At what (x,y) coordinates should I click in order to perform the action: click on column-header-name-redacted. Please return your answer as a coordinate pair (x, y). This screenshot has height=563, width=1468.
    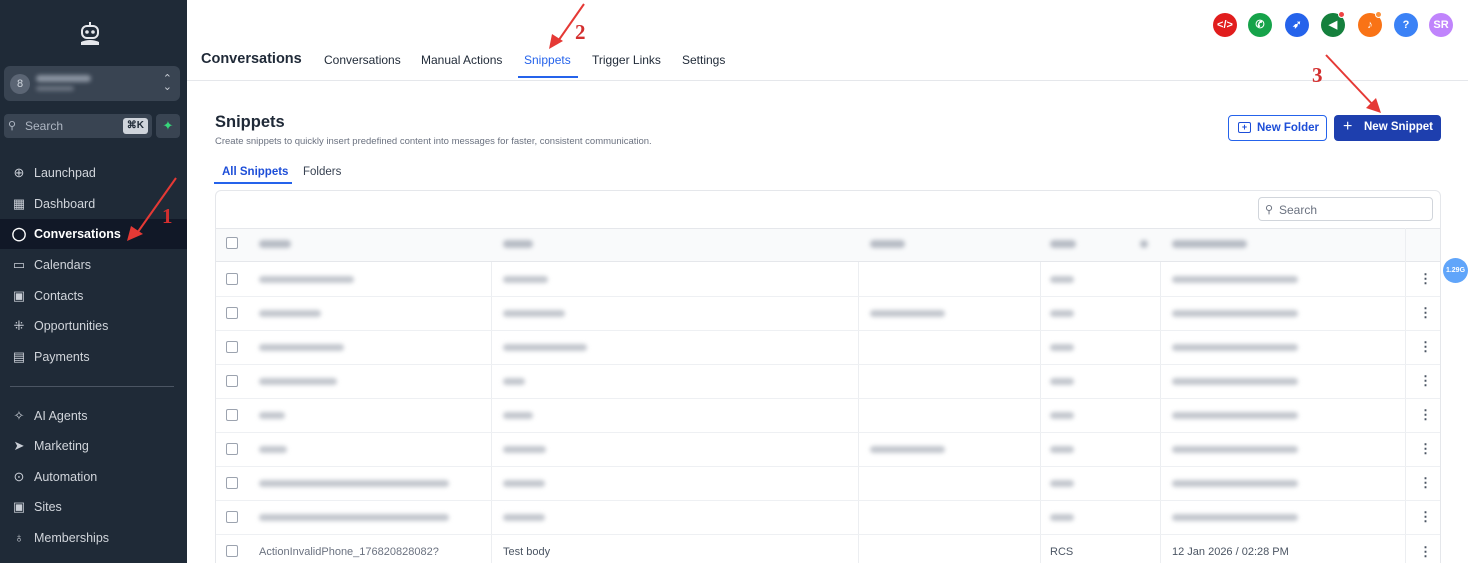
    Looking at the image, I should click on (275, 244).